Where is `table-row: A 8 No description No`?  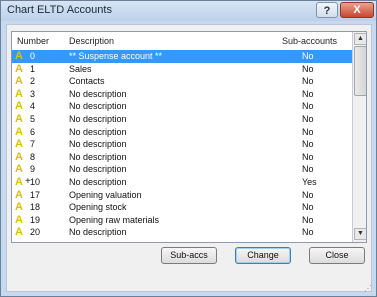
table-row: A 8 No description No is located at coordinates (182, 157).